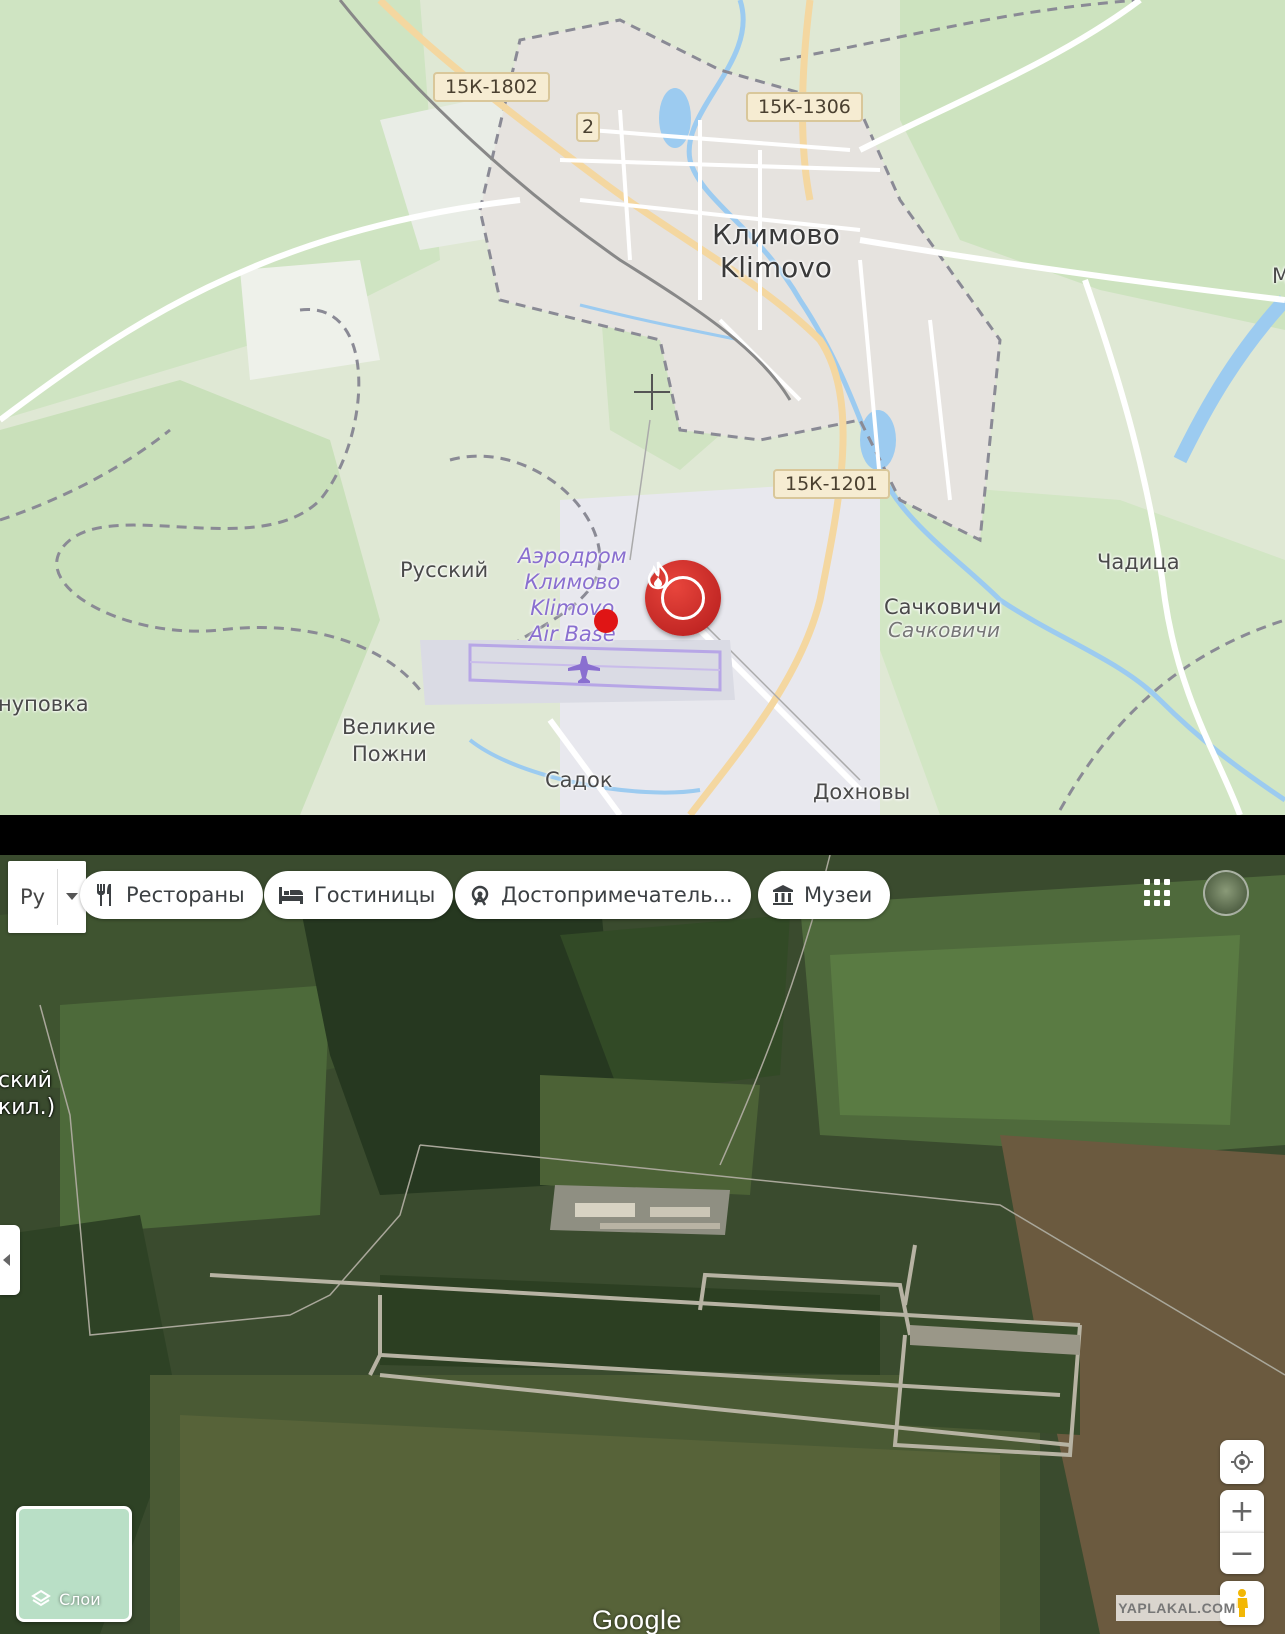 The width and height of the screenshot is (1285, 1634). What do you see at coordinates (44, 704) in the screenshot?
I see `village-chupovka: нуповка` at bounding box center [44, 704].